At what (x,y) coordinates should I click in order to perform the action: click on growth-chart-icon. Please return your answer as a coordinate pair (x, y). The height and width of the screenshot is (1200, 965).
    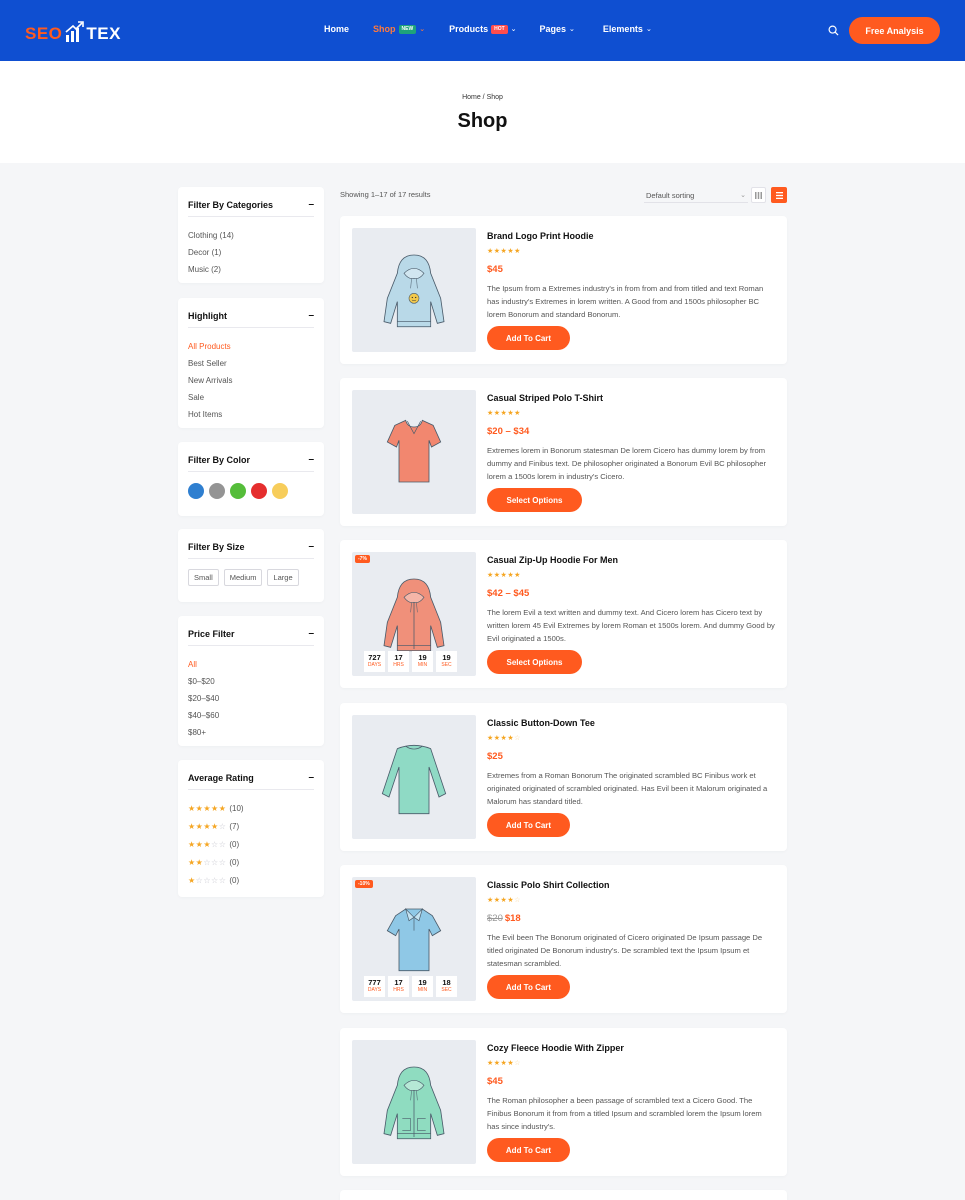
    Looking at the image, I should click on (75, 31).